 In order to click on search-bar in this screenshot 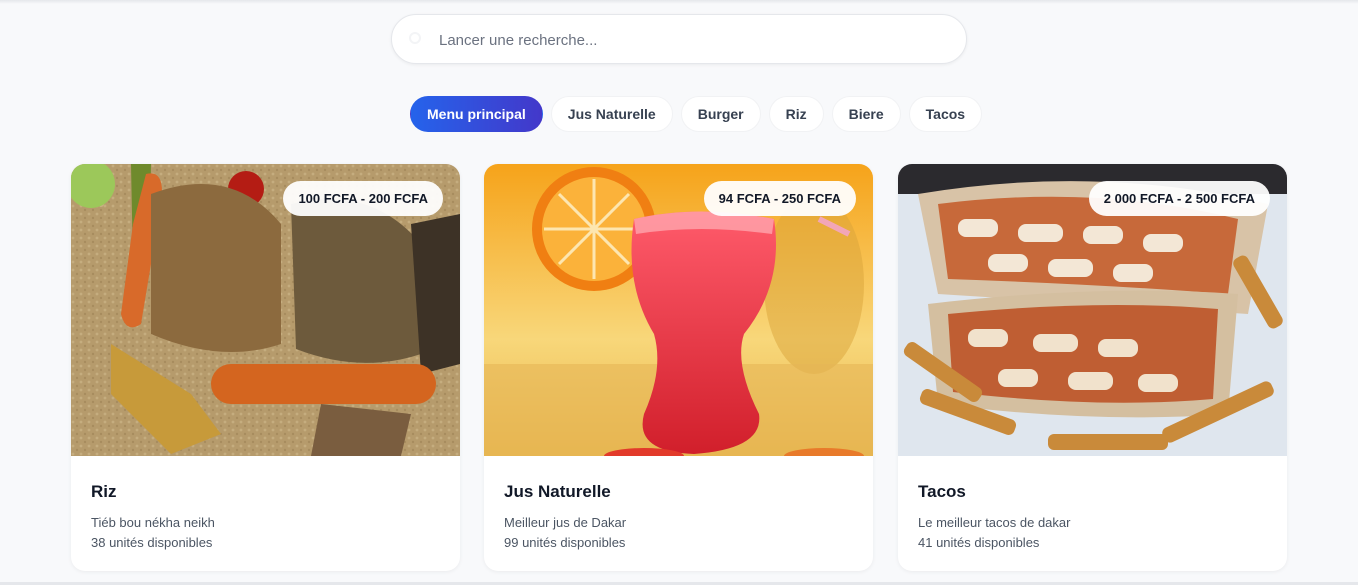, I will do `click(679, 39)`.